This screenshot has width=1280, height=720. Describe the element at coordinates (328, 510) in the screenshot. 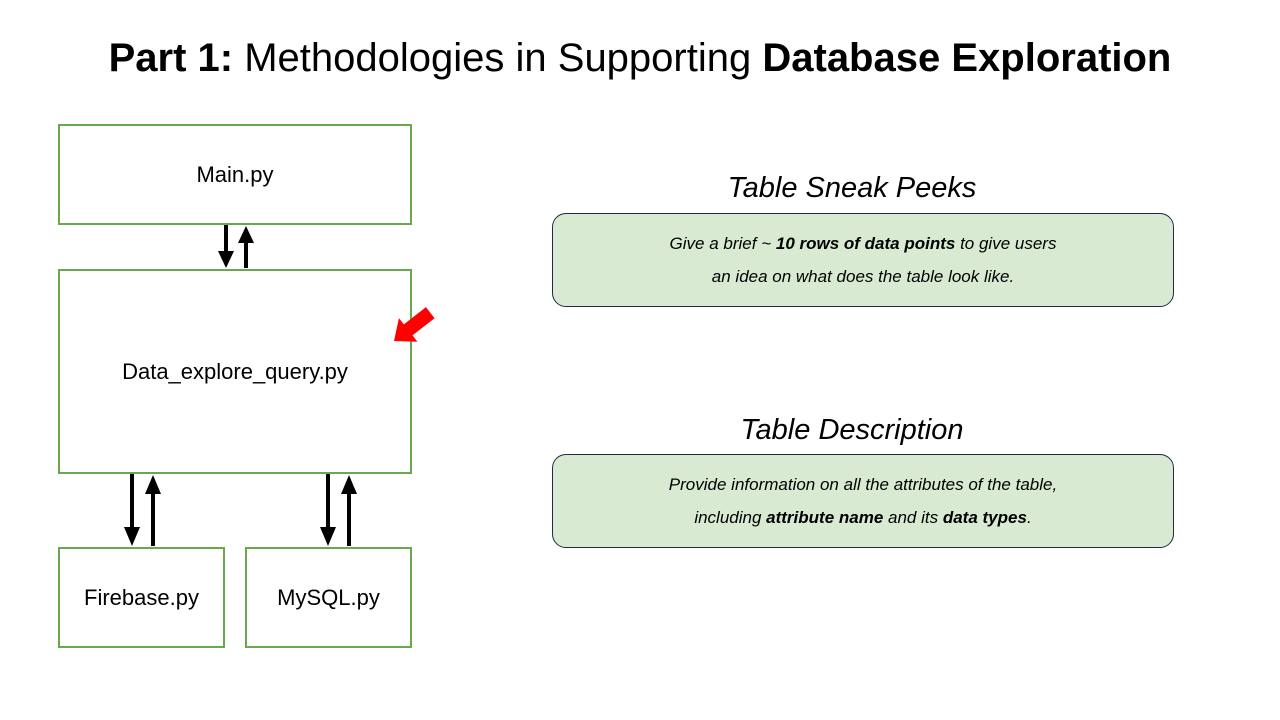

I see `query-to-mysql-arrow` at that location.